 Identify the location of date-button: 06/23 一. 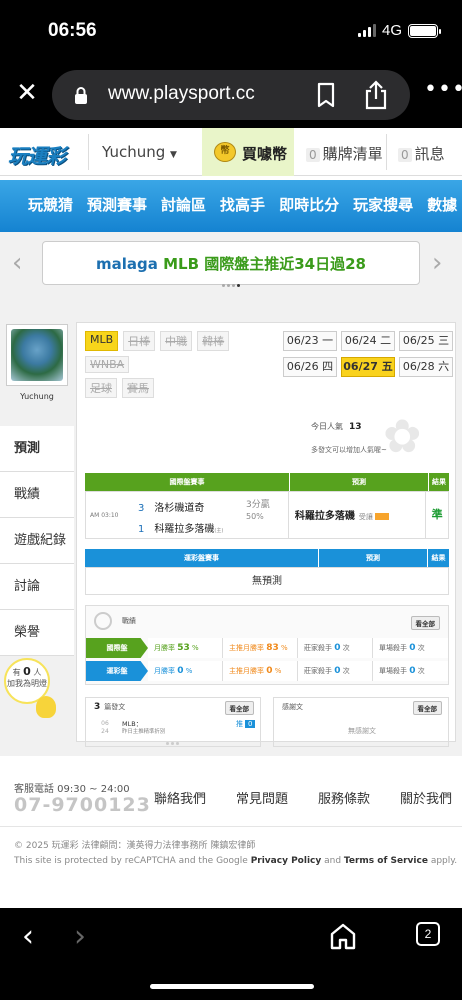
(310, 341).